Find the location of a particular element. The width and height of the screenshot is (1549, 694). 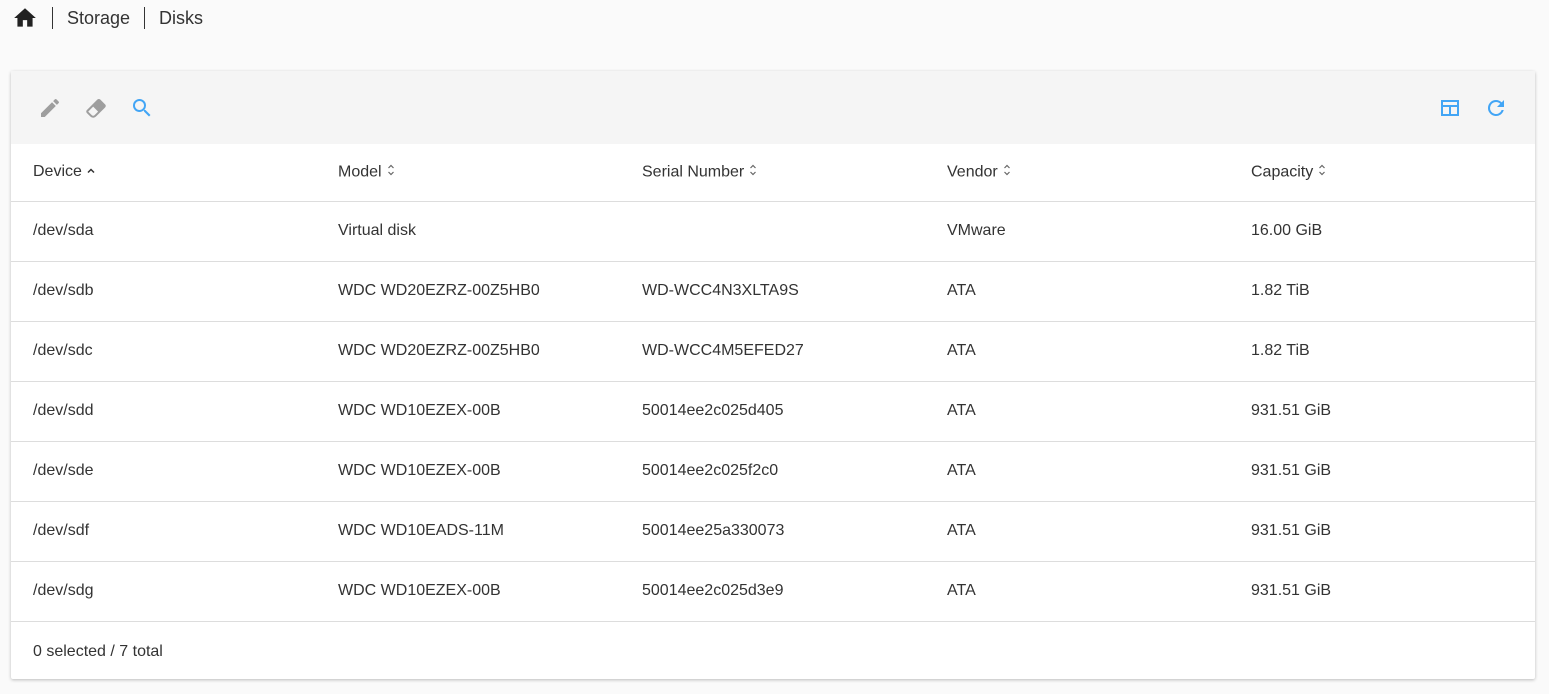

selection-status: 0 selected / 7 total is located at coordinates (98, 651).